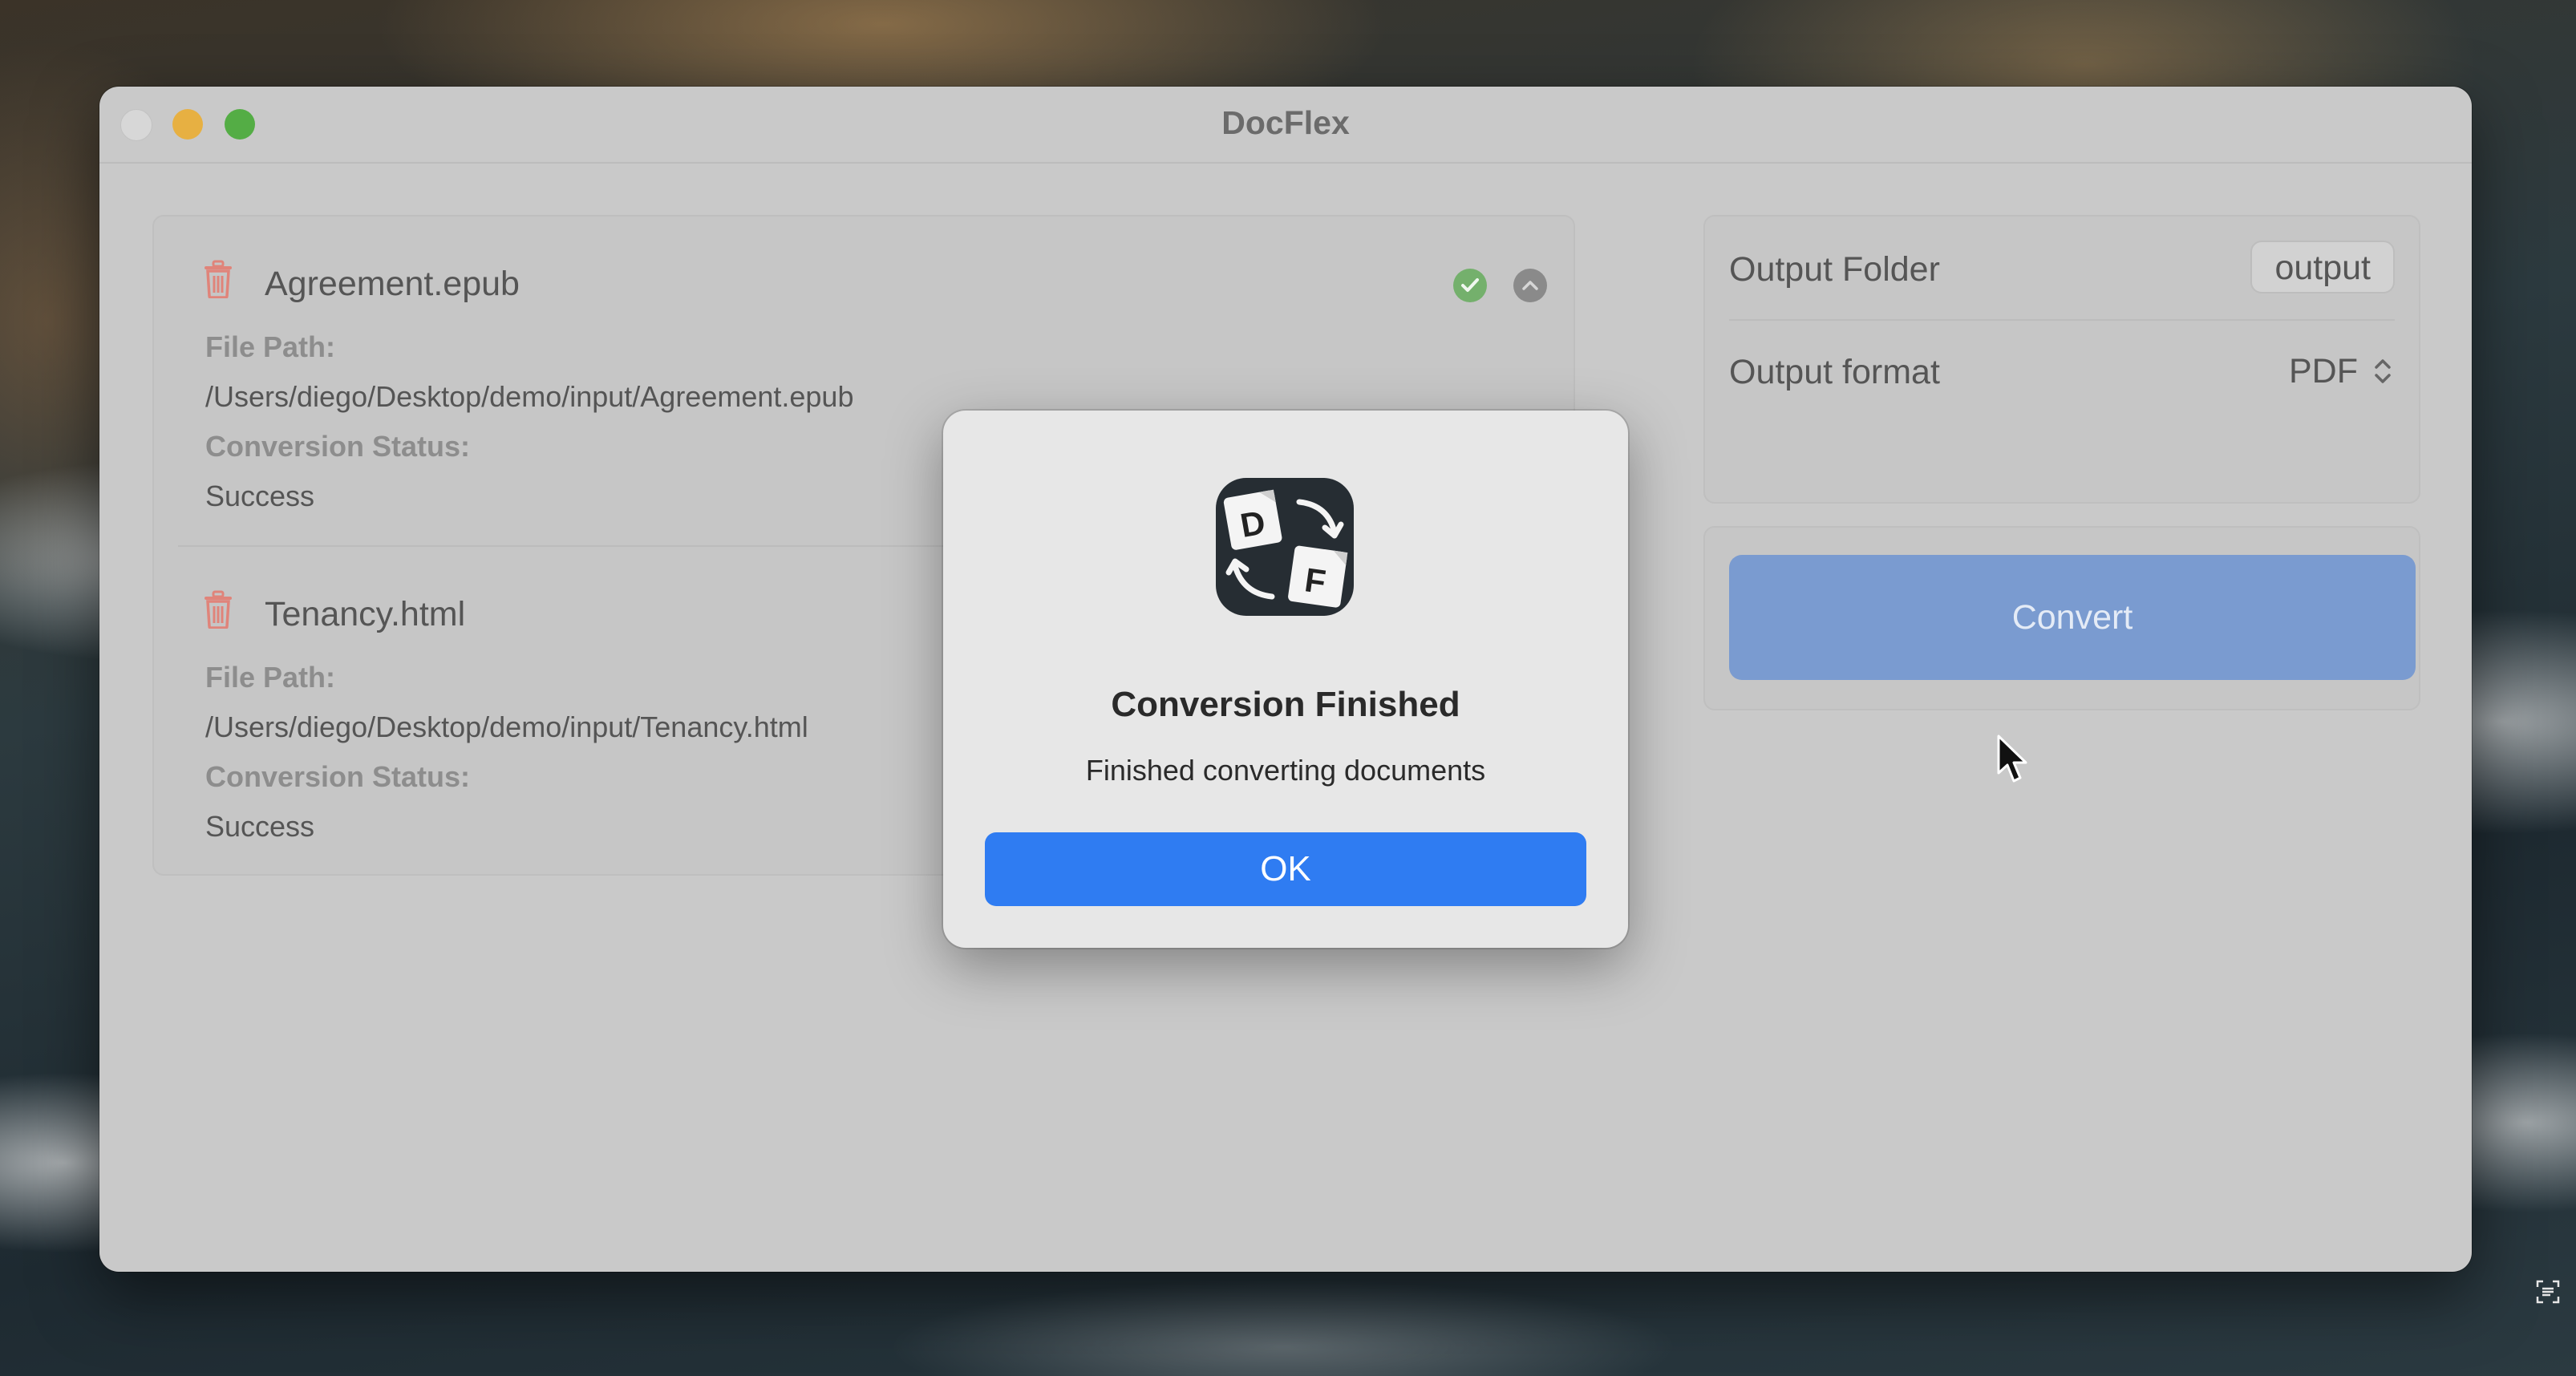 The width and height of the screenshot is (2576, 1376). I want to click on docflex-app-icon: D F, so click(1285, 547).